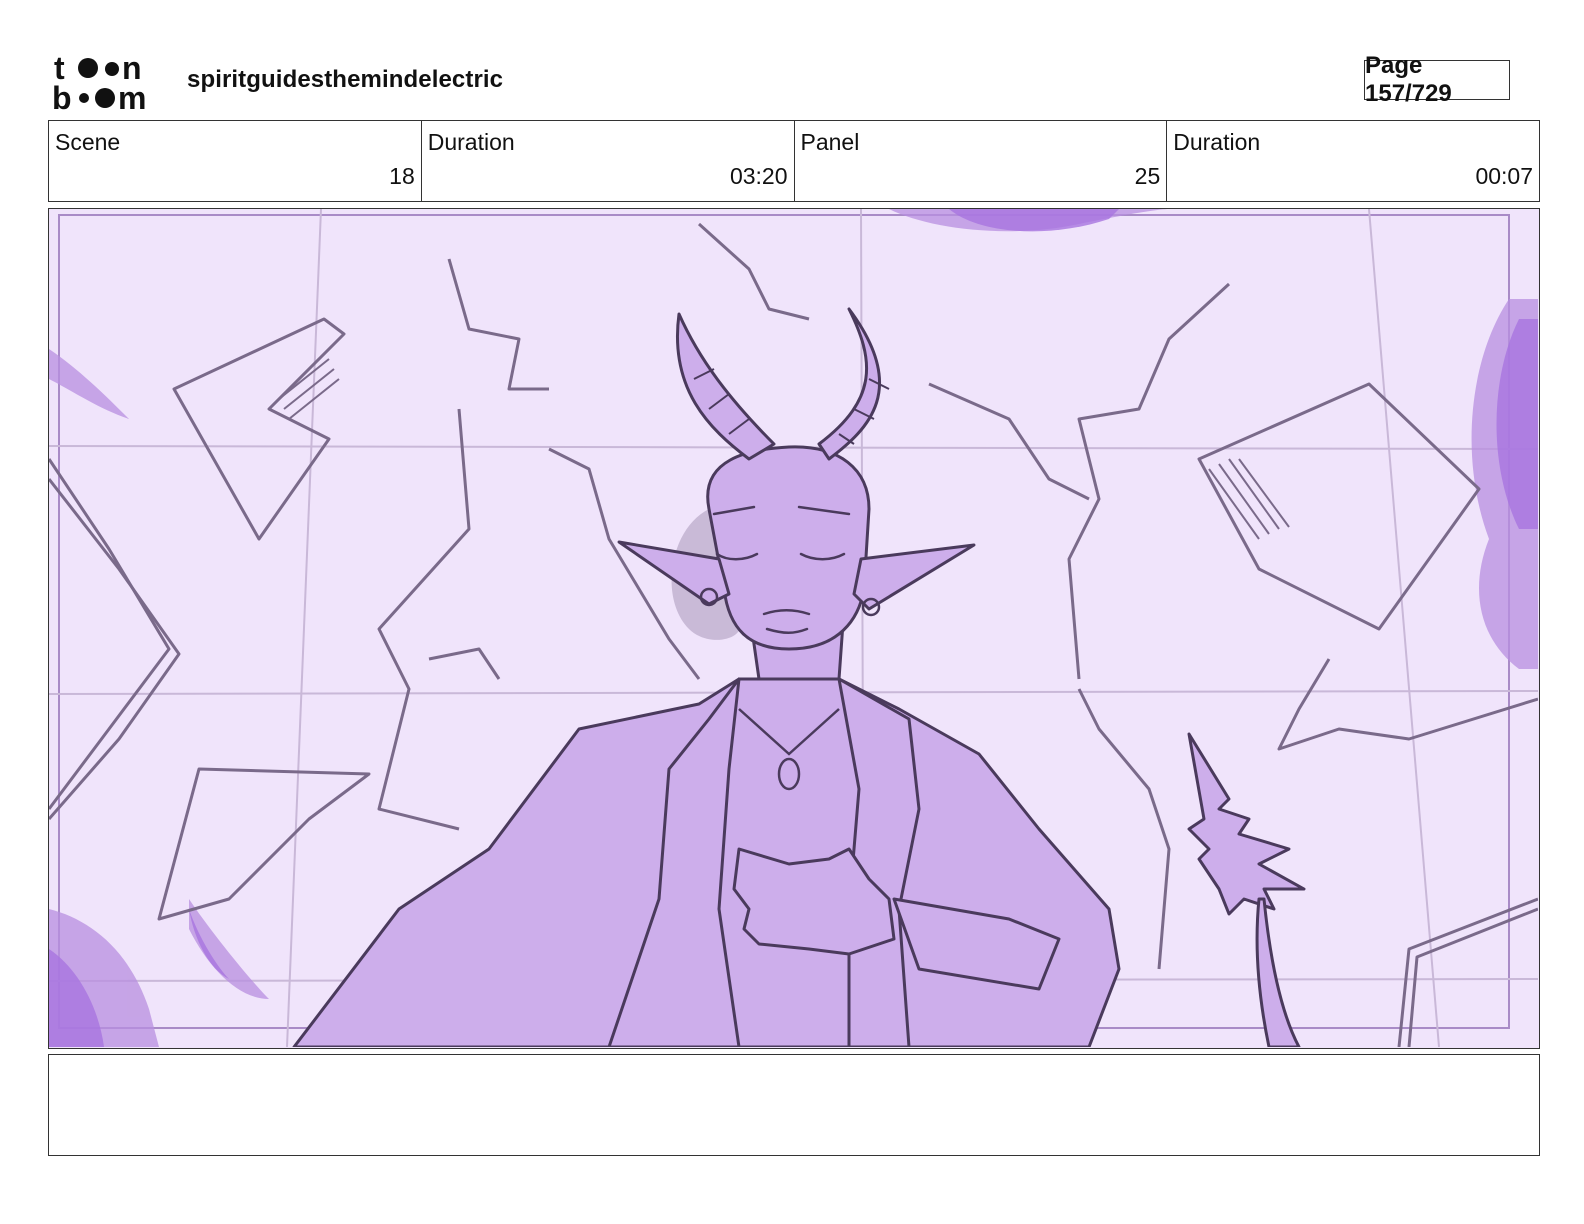 This screenshot has width=1584, height=1224. Describe the element at coordinates (794, 1105) in the screenshot. I see `panel-notes-box` at that location.